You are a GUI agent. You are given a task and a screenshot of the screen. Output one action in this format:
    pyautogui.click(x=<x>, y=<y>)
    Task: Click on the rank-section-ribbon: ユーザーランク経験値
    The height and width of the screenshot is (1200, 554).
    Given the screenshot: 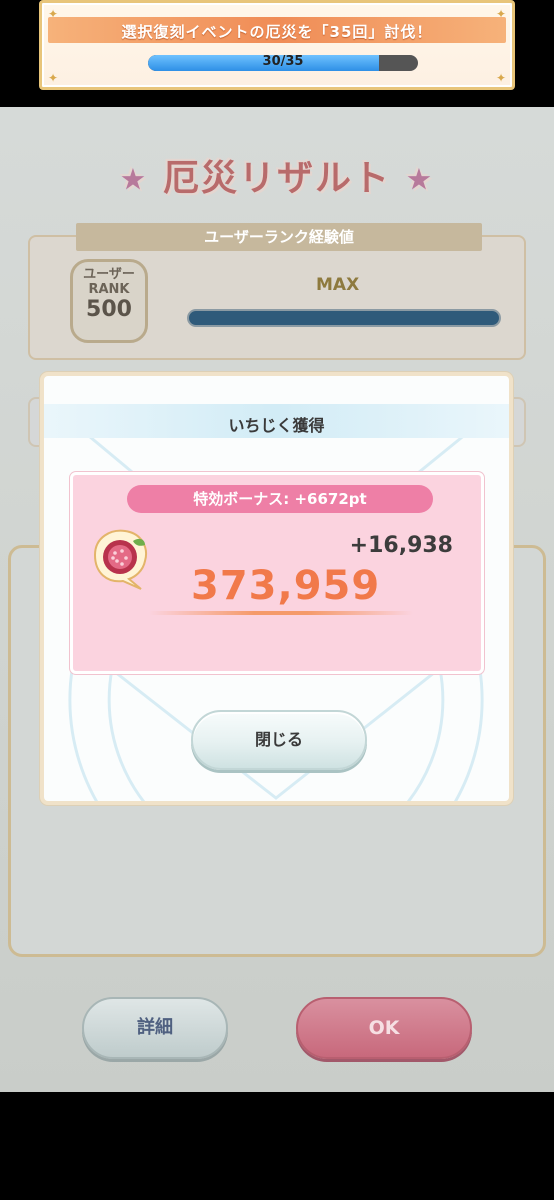 What is the action you would take?
    pyautogui.click(x=279, y=237)
    